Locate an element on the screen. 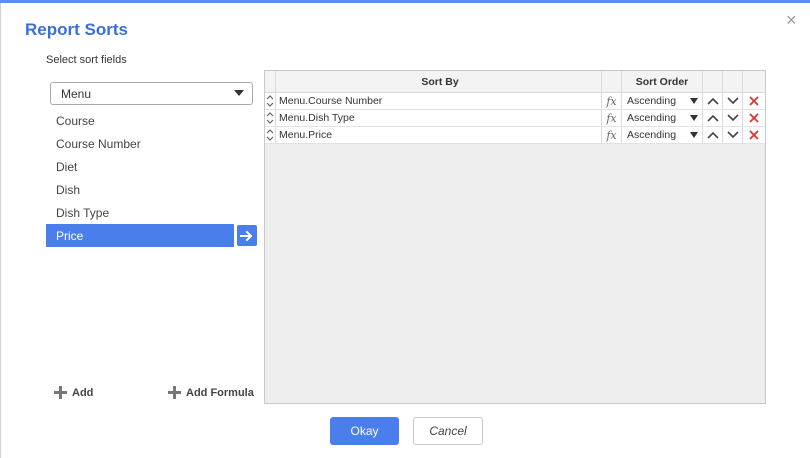 Image resolution: width=810 pixels, height=458 pixels. cancel-button: Cancel is located at coordinates (448, 431).